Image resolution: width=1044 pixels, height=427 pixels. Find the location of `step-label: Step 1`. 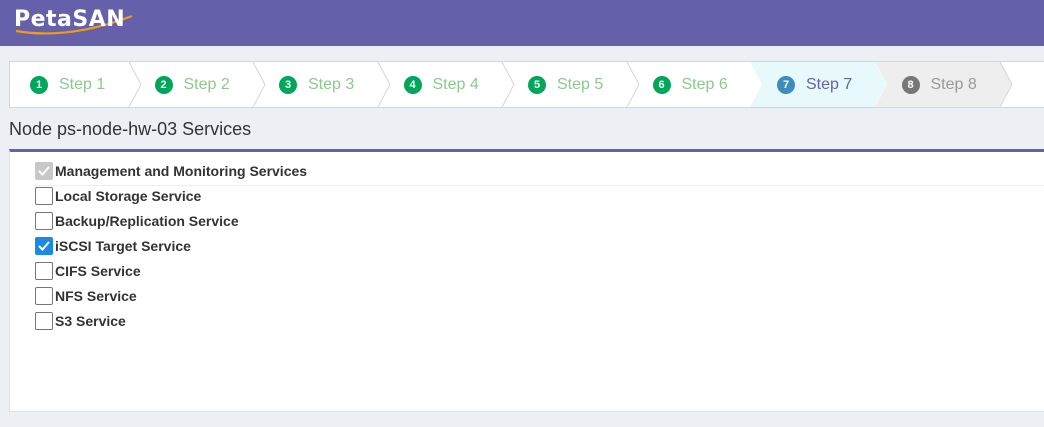

step-label: Step 1 is located at coordinates (82, 84).